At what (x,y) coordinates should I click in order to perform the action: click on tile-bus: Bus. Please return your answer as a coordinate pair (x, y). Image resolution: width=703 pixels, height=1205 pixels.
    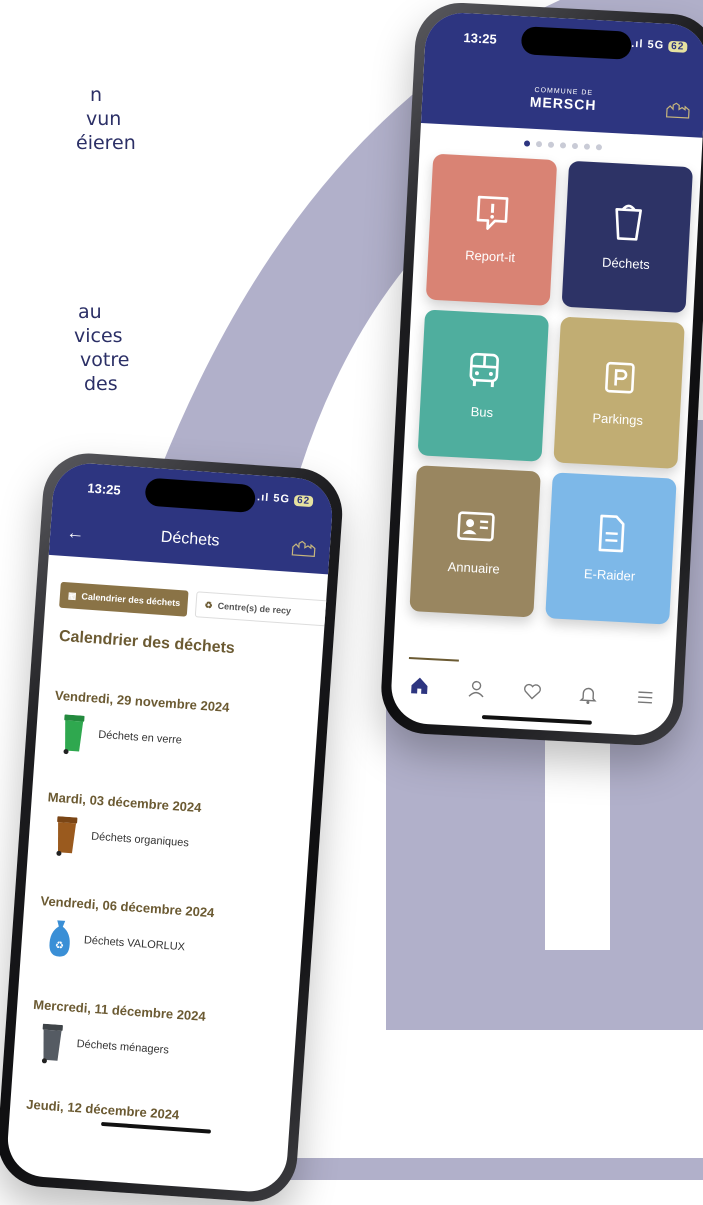
    Looking at the image, I should click on (483, 385).